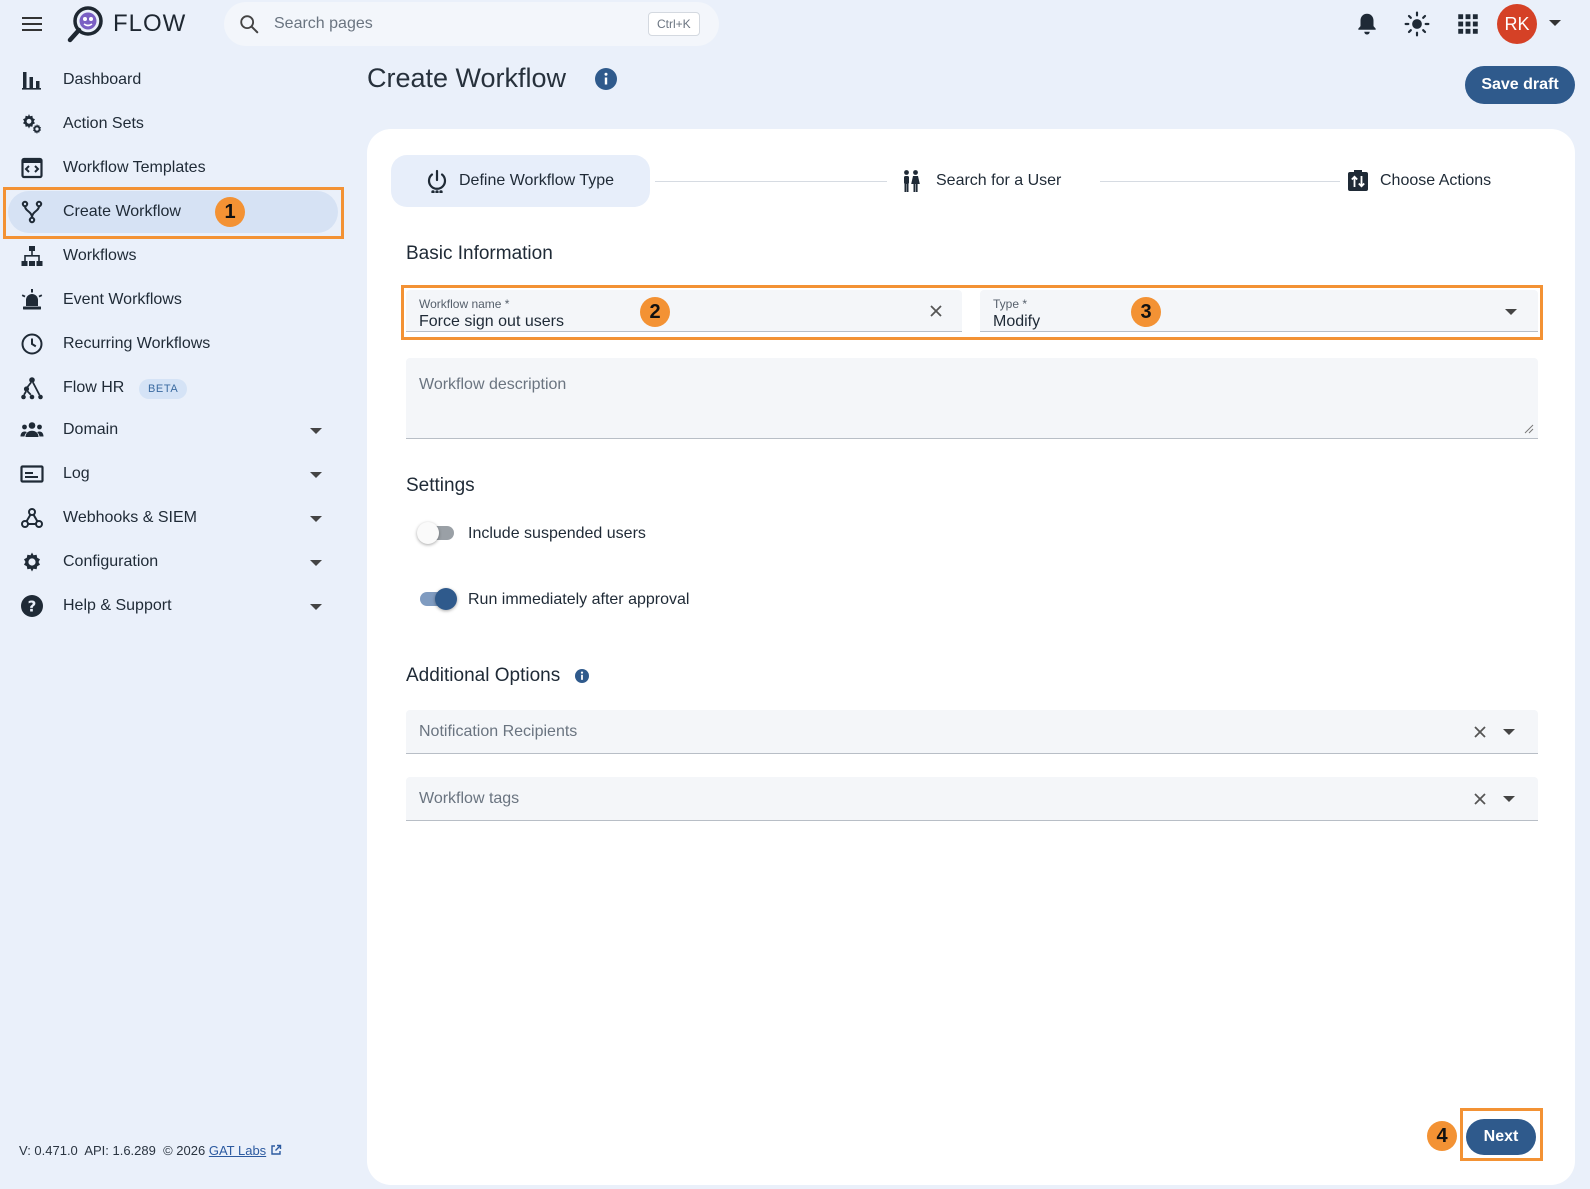 This screenshot has width=1590, height=1189. What do you see at coordinates (1429, 181) in the screenshot?
I see `step-choose-actions: Choose Actions` at bounding box center [1429, 181].